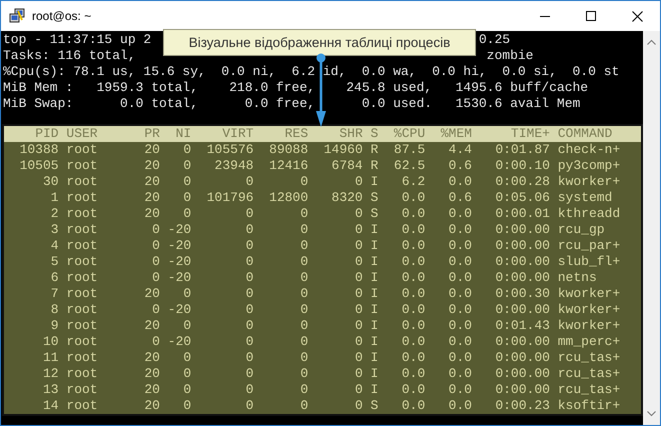 The image size is (661, 426). I want to click on column-header: NI, so click(183, 134).